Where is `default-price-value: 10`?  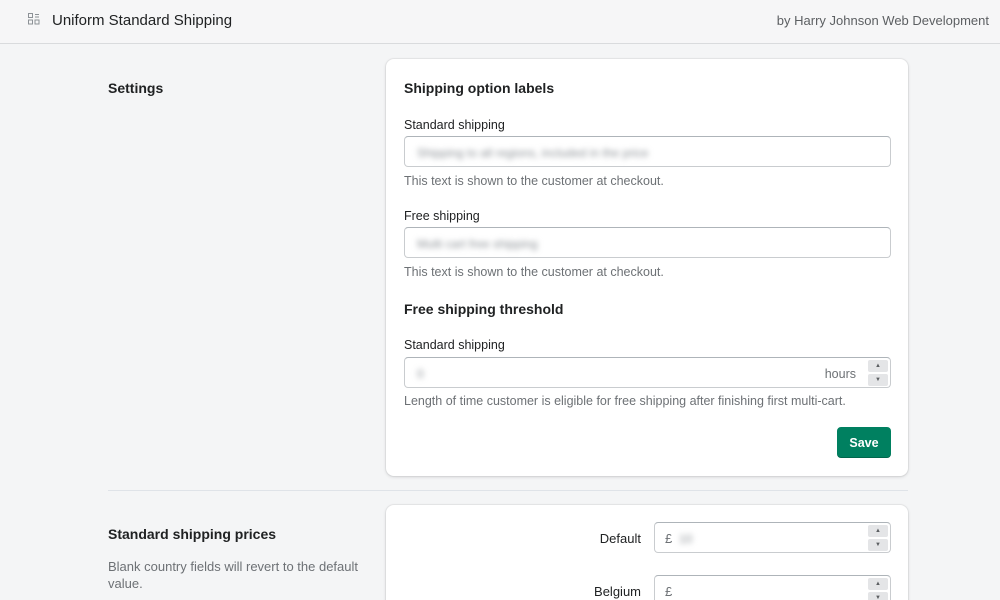 default-price-value: 10 is located at coordinates (686, 539).